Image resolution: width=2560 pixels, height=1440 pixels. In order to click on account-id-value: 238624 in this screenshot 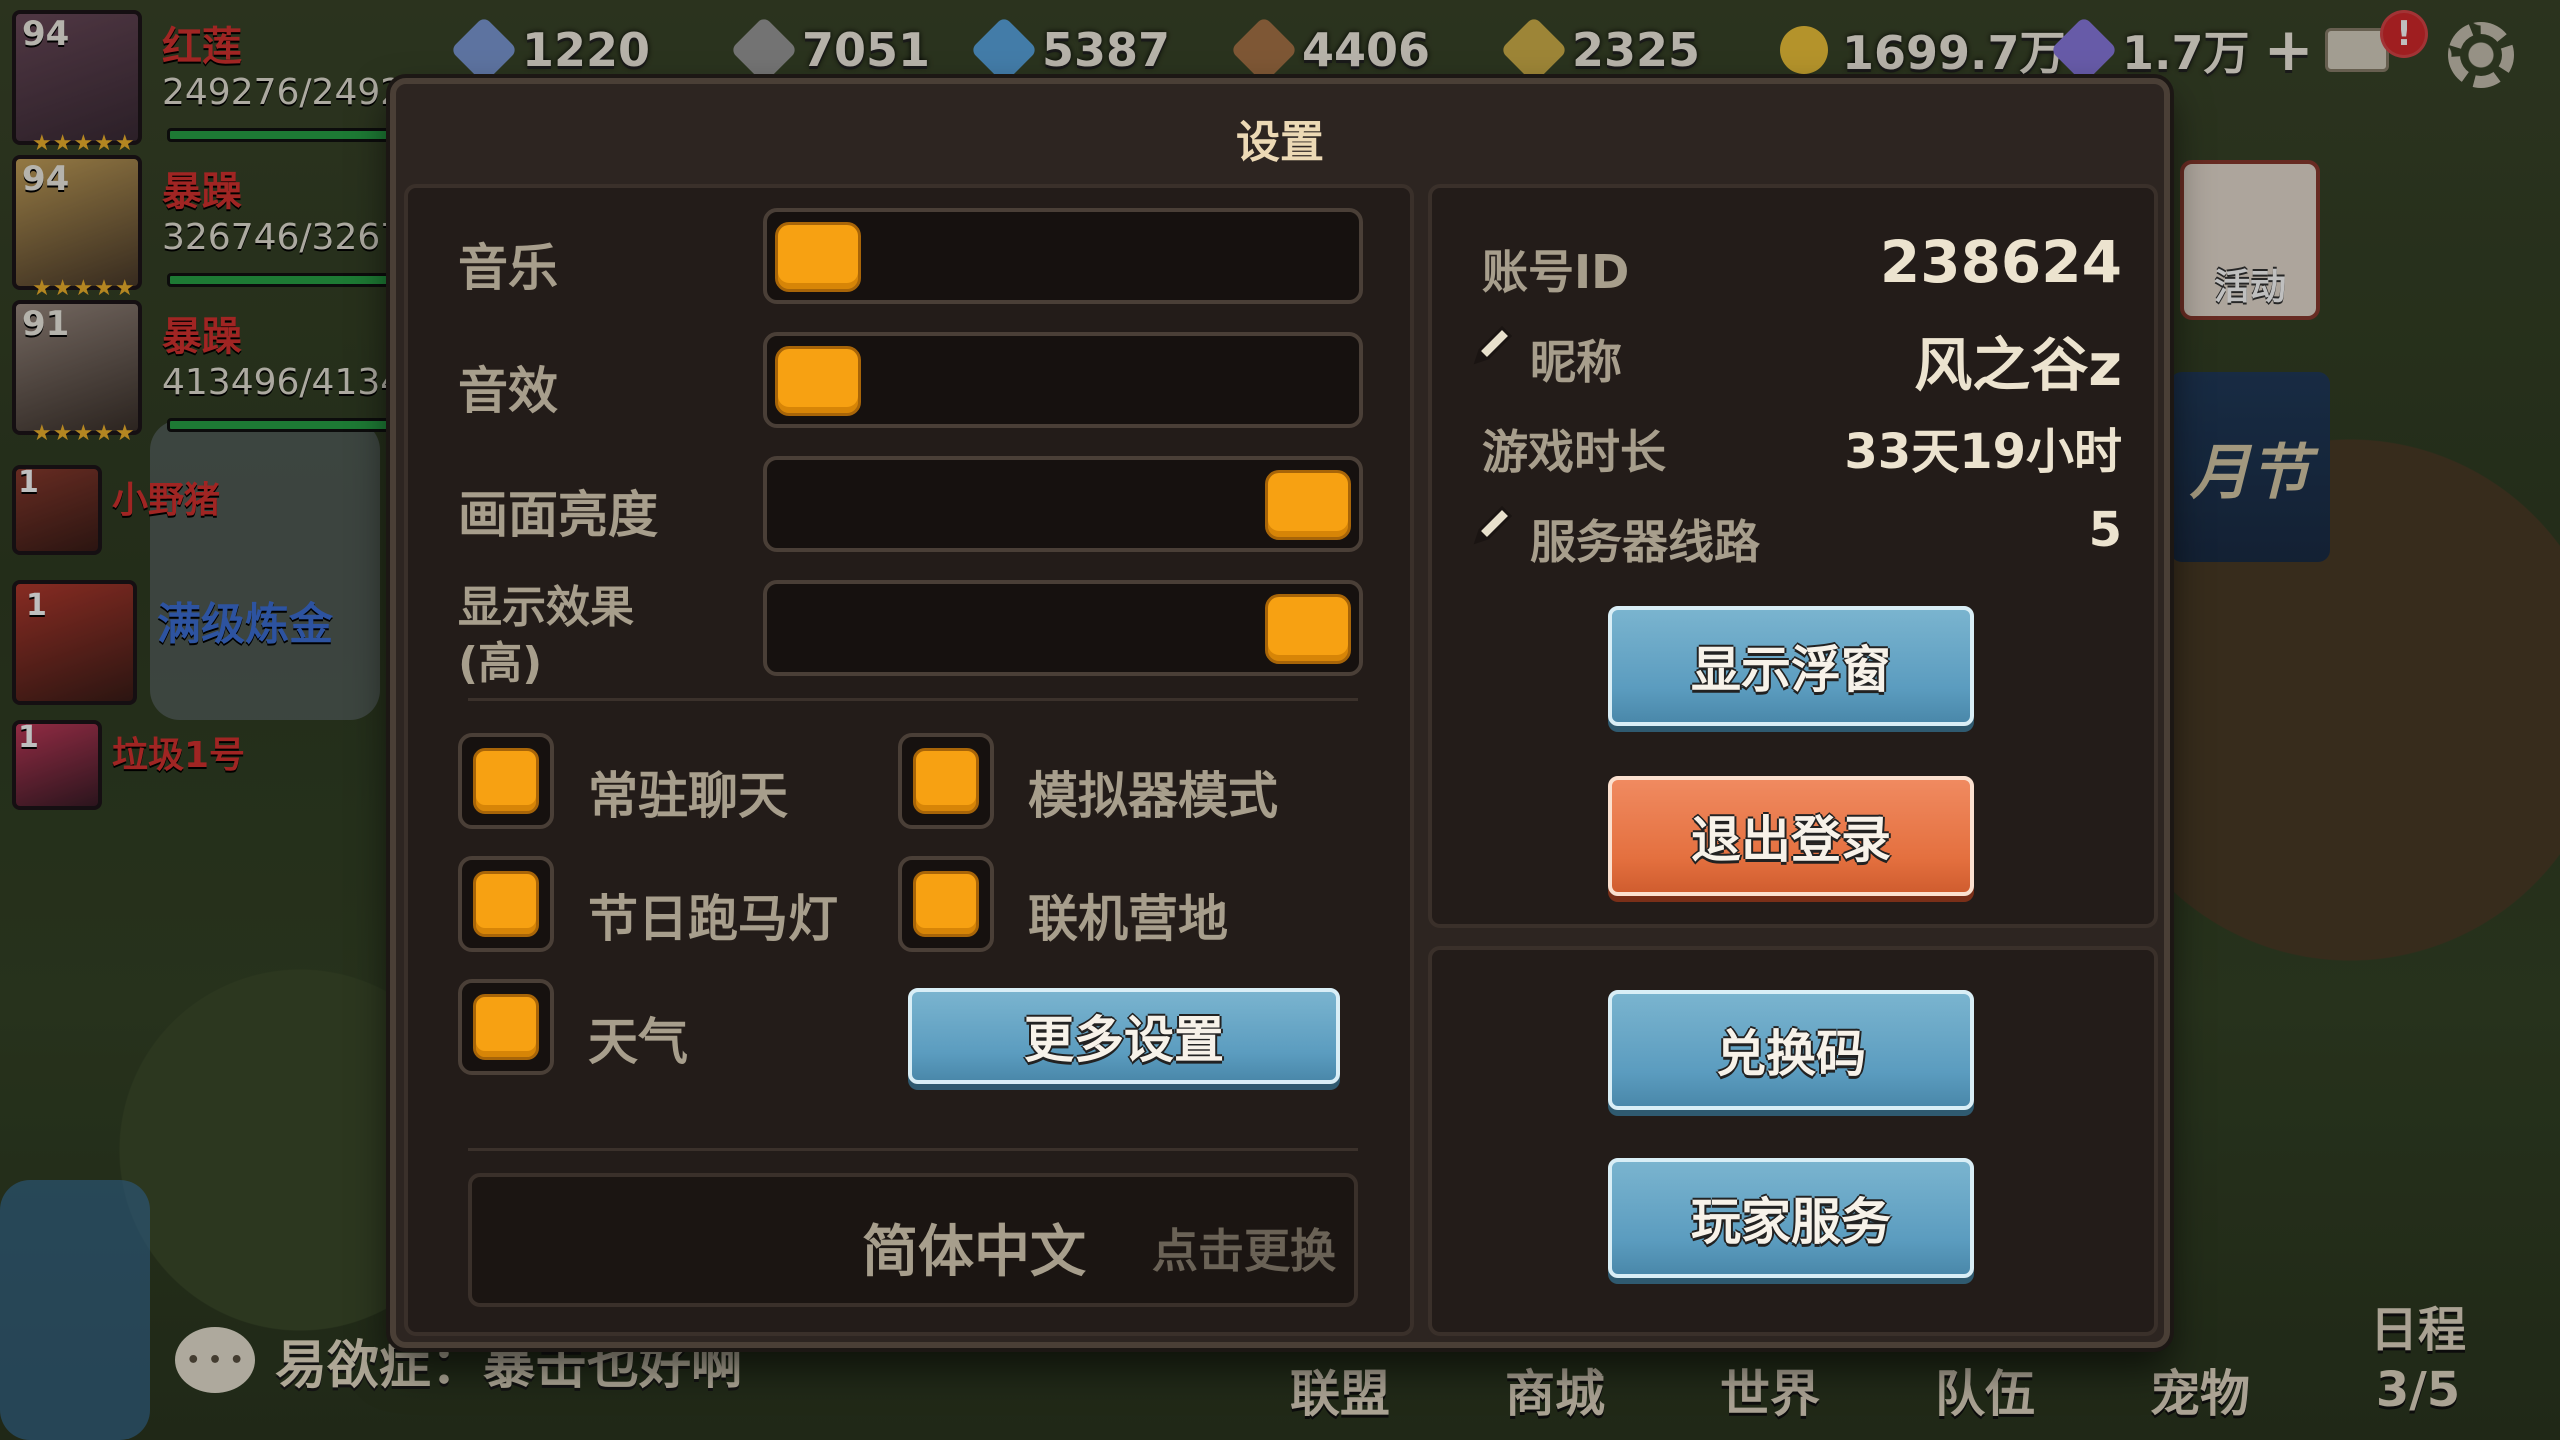, I will do `click(2000, 262)`.